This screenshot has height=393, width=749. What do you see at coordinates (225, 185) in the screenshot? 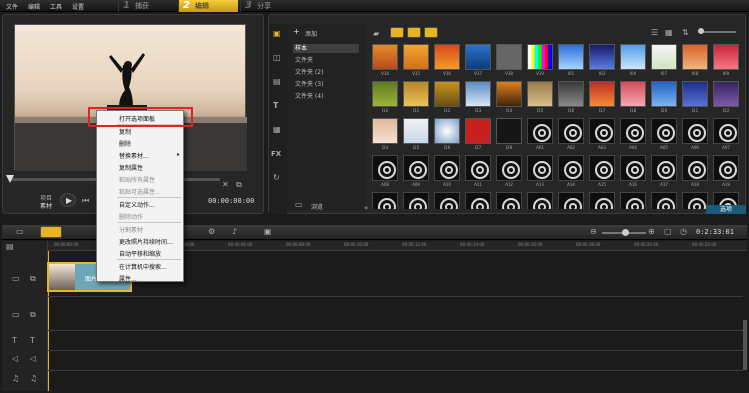
I see `close-icon: ✕` at bounding box center [225, 185].